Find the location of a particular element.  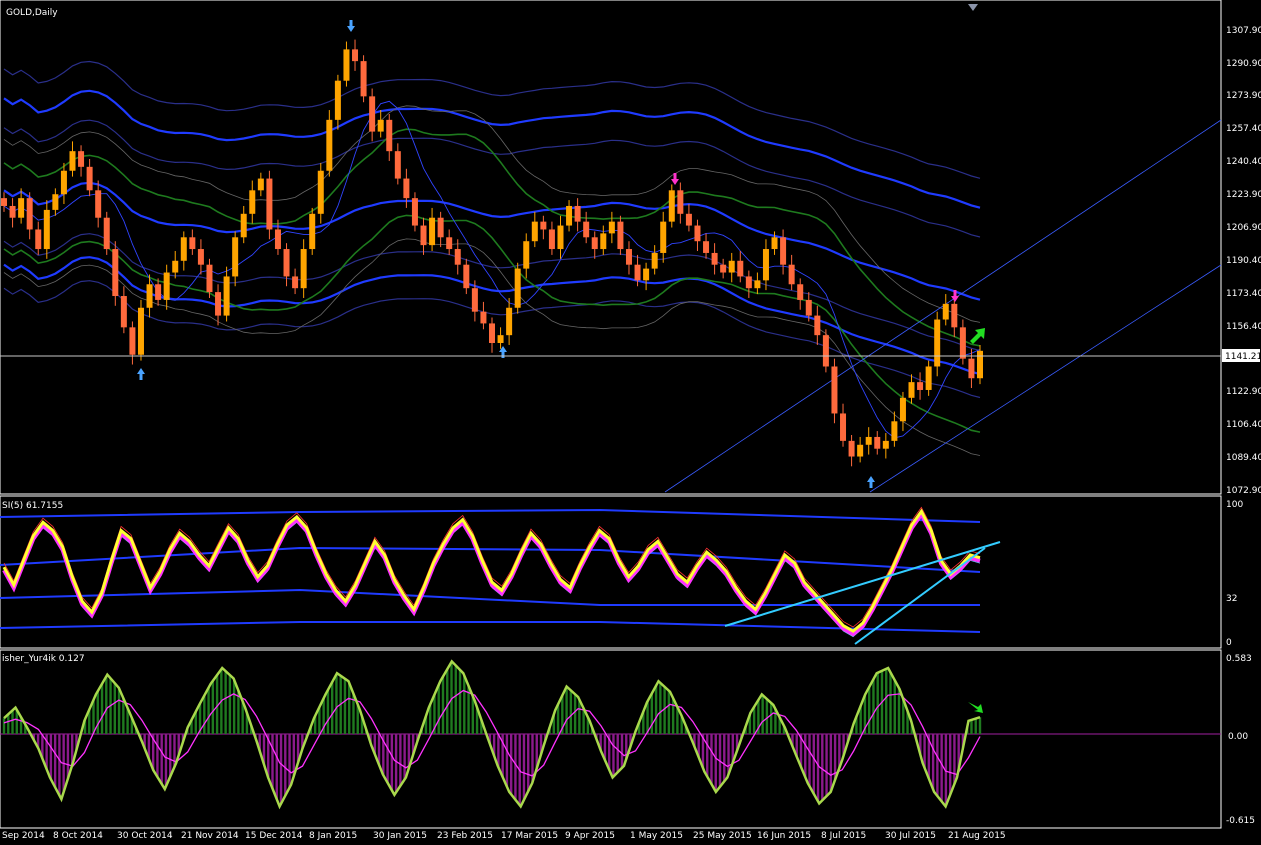

rsi-title: SI(5) 61.7155 is located at coordinates (32, 506).